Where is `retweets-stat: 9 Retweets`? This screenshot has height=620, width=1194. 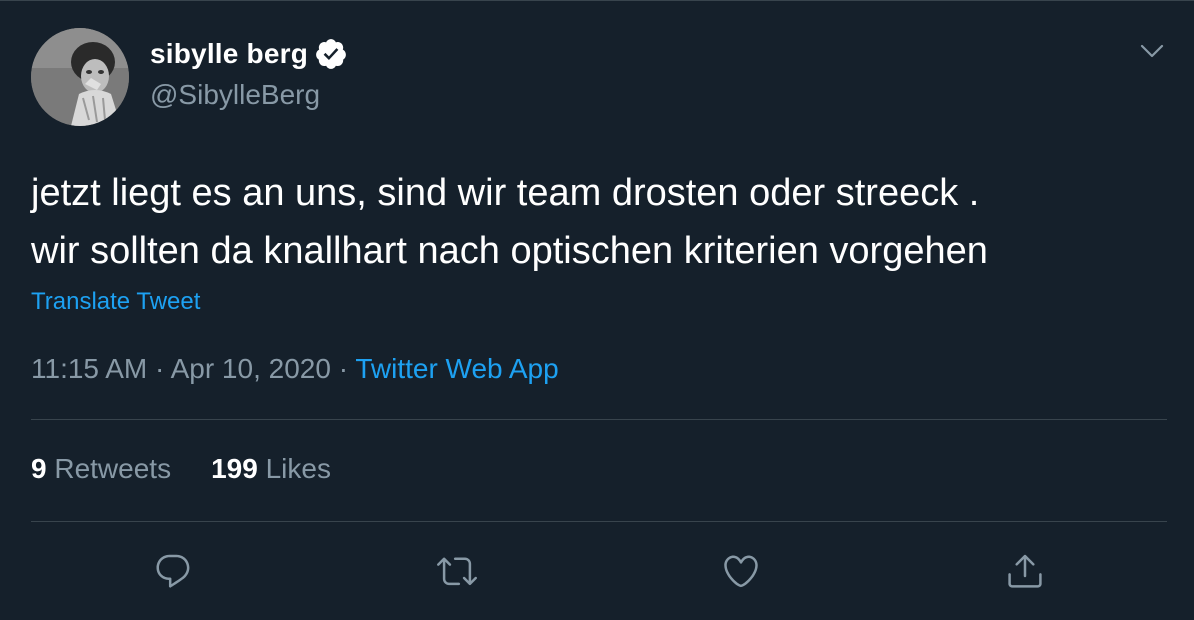 retweets-stat: 9 Retweets is located at coordinates (101, 469).